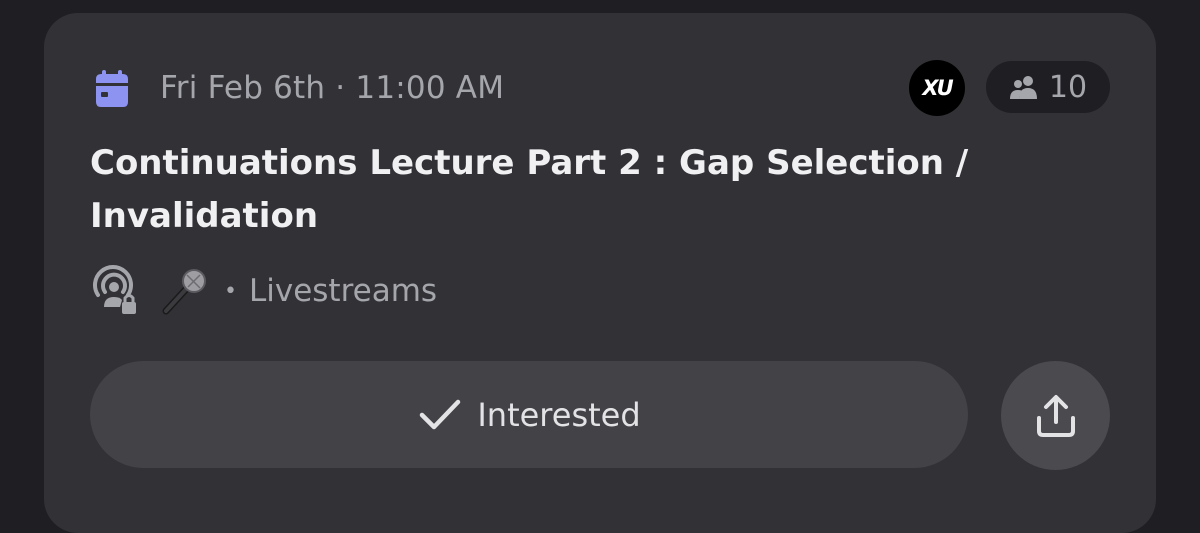 The image size is (1200, 533). I want to click on share-button, so click(1055, 415).